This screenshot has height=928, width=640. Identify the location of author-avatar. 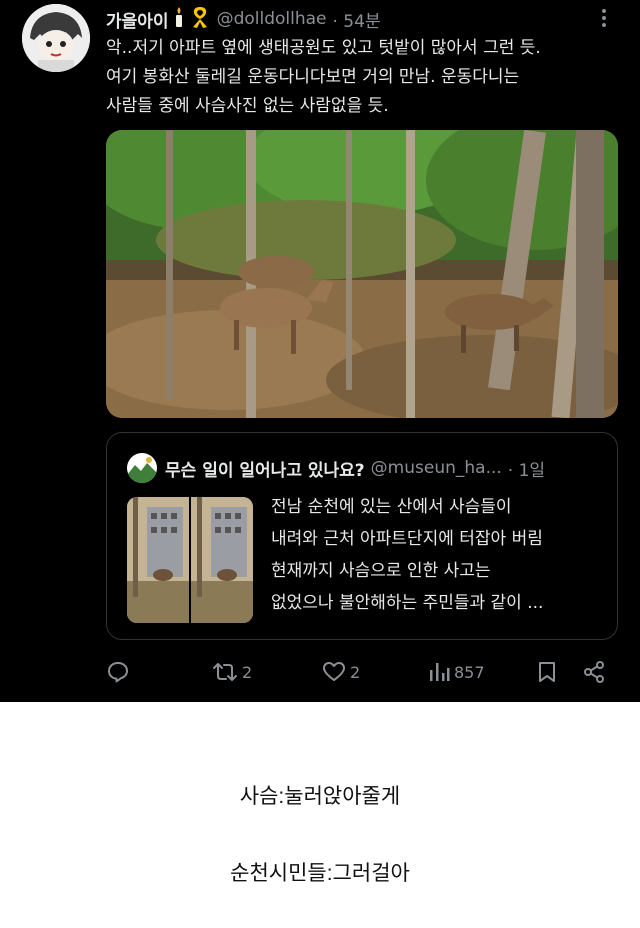
(56, 38).